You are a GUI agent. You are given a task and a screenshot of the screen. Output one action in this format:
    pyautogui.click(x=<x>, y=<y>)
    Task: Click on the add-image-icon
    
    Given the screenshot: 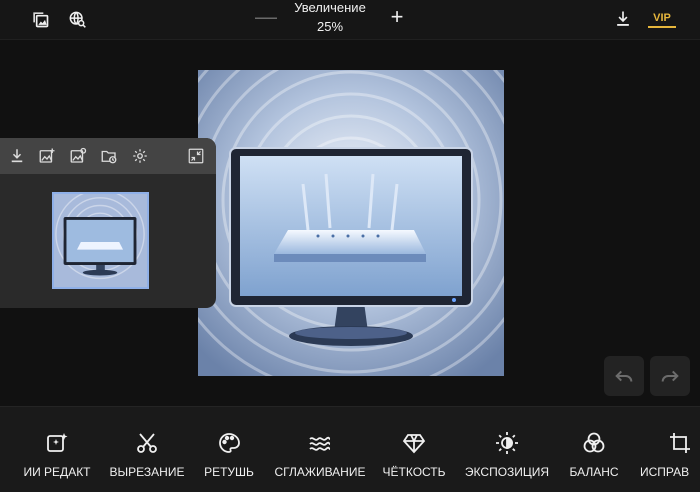 What is the action you would take?
    pyautogui.click(x=47, y=156)
    